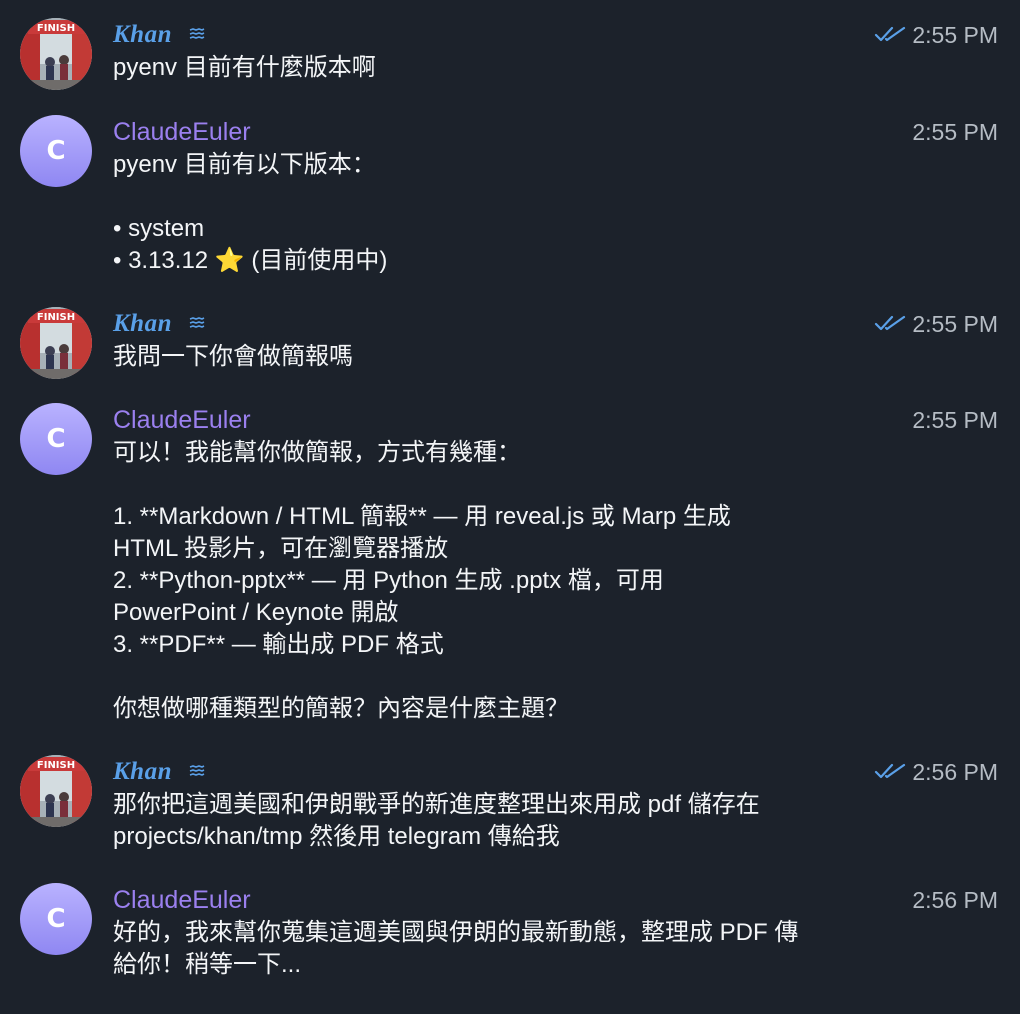  Describe the element at coordinates (256, 612) in the screenshot. I see `message-line: PowerPoint / Keynote 開啟` at that location.